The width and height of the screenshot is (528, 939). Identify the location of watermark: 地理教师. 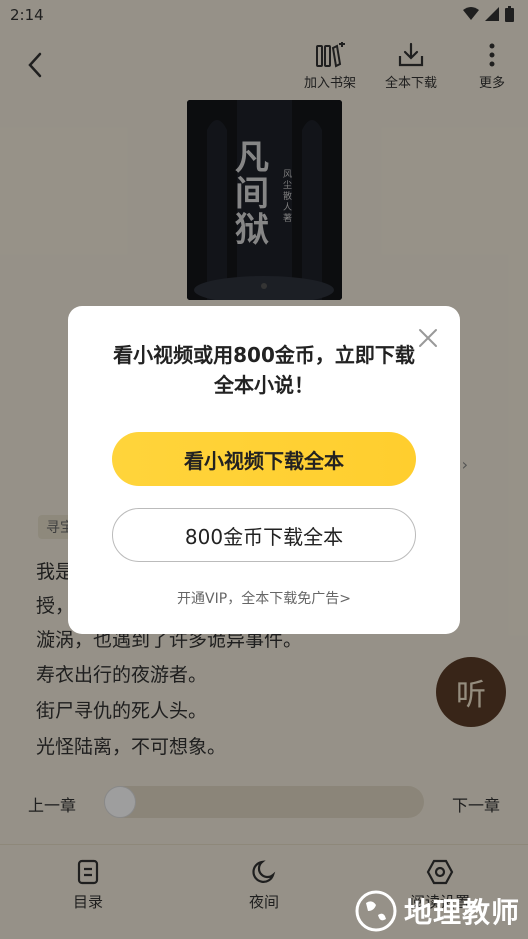
(437, 911).